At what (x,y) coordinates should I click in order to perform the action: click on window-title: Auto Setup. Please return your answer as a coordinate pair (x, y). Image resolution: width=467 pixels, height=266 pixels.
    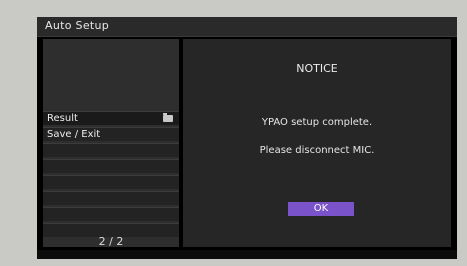
    Looking at the image, I should click on (77, 25).